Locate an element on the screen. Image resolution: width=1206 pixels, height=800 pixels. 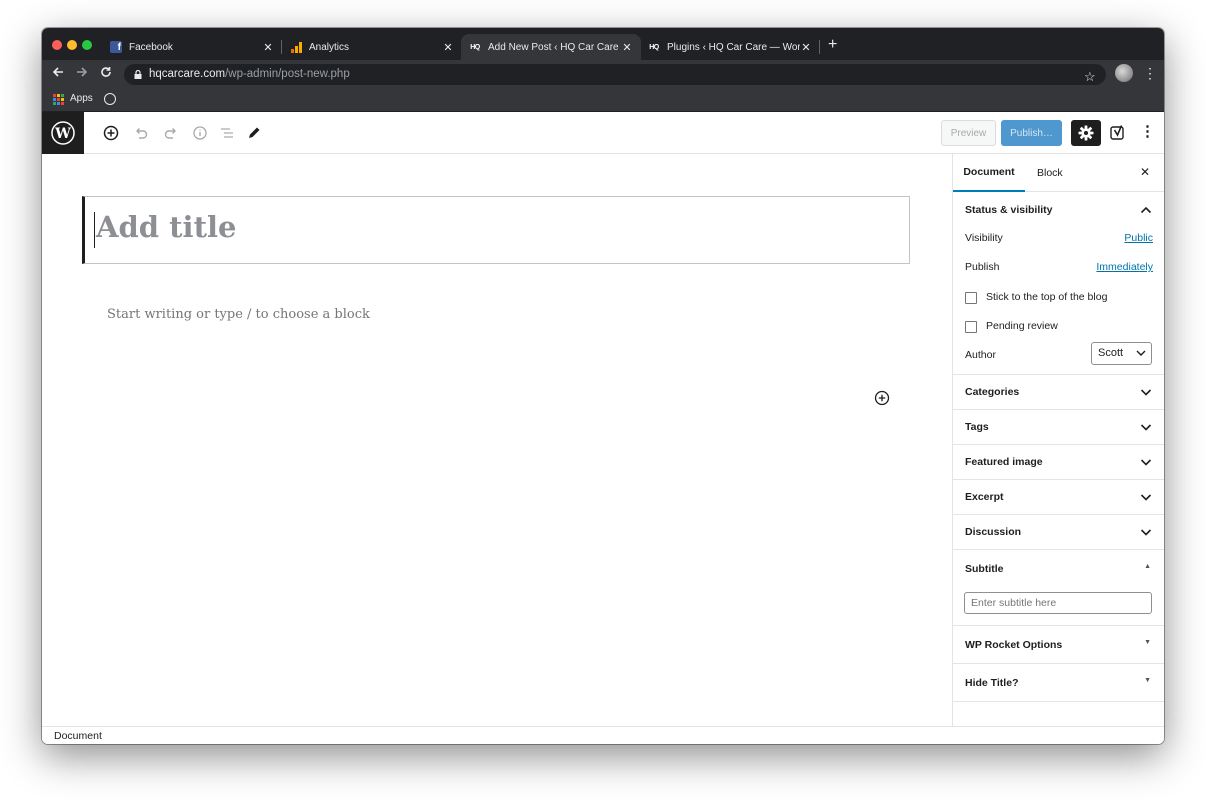
inline-inserter-icon is located at coordinates (882, 400).